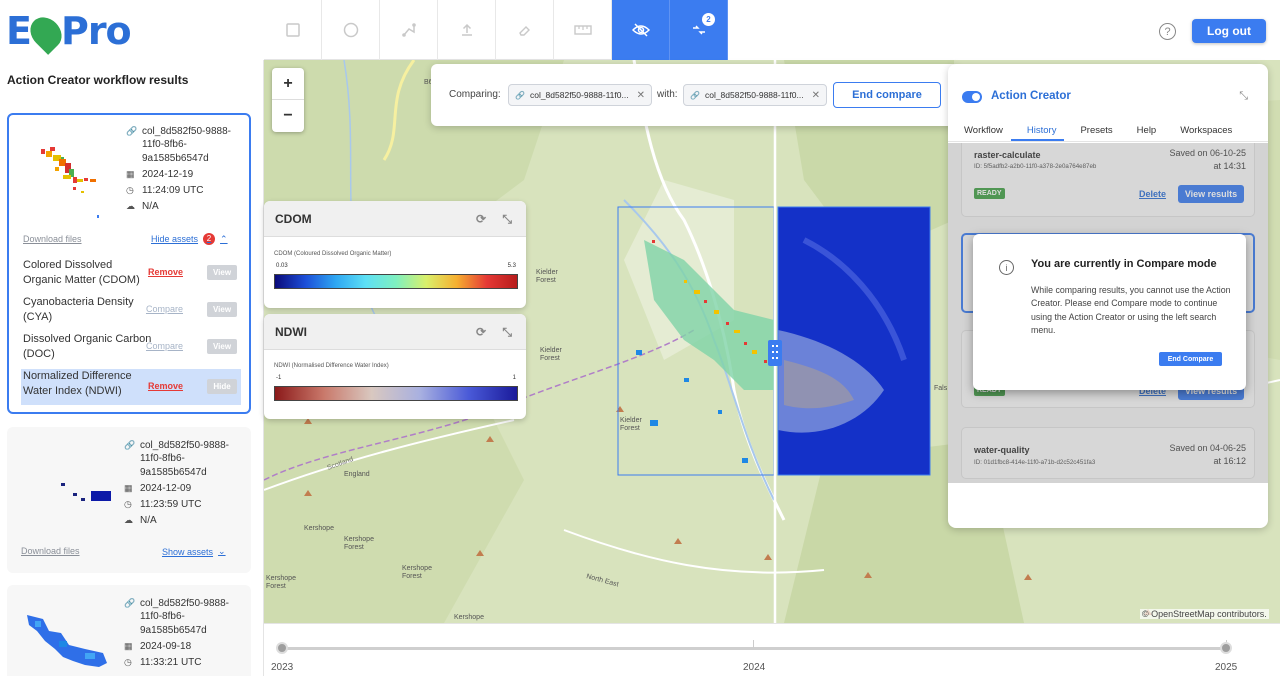 The width and height of the screenshot is (1280, 676). I want to click on logo-letter-e: E, so click(19, 31).